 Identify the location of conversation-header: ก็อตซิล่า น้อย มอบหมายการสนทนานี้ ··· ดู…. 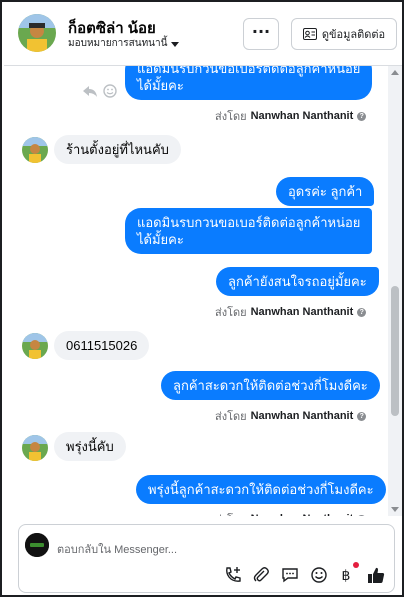
(203, 35).